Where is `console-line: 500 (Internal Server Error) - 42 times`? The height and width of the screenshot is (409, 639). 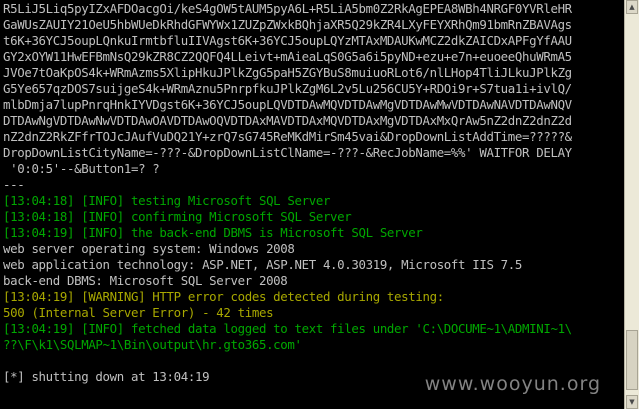
console-line: 500 (Internal Server Error) - 42 times is located at coordinates (138, 312).